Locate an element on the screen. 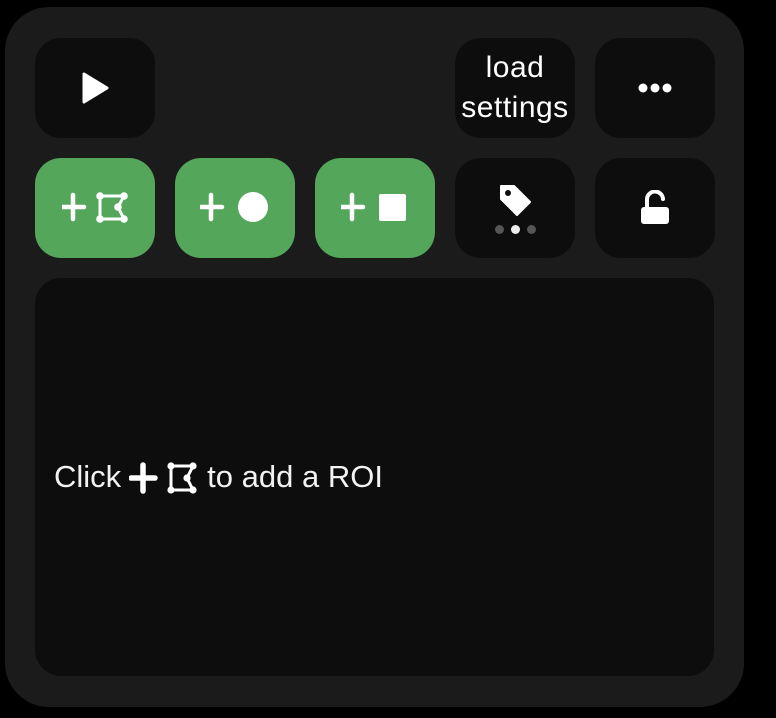  more-horizontal-icon is located at coordinates (655, 88).